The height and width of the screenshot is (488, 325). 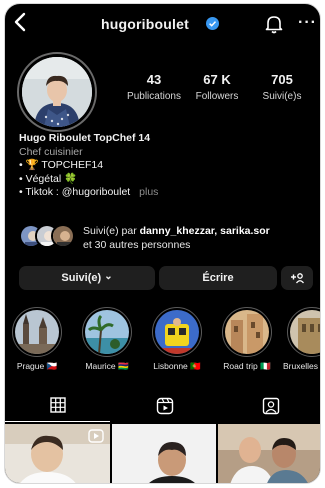 I want to click on following-count: 705, so click(x=282, y=79).